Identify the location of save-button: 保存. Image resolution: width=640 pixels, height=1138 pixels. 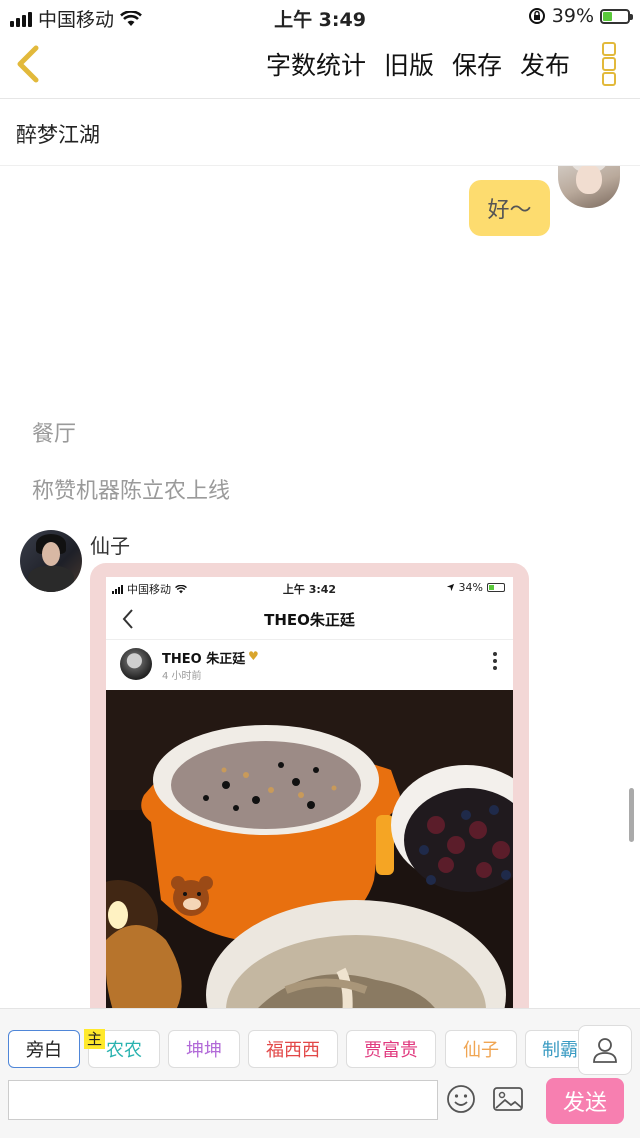
(477, 64).